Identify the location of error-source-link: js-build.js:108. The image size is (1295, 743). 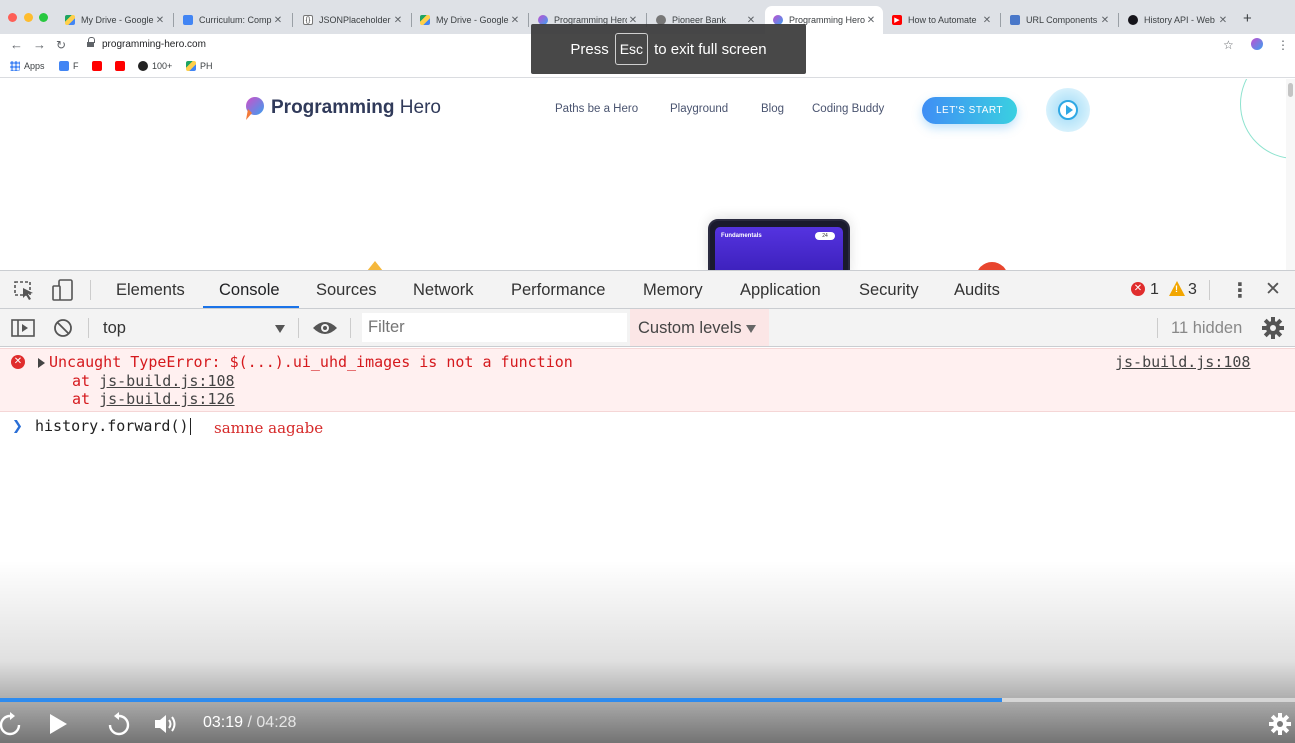
(1182, 362).